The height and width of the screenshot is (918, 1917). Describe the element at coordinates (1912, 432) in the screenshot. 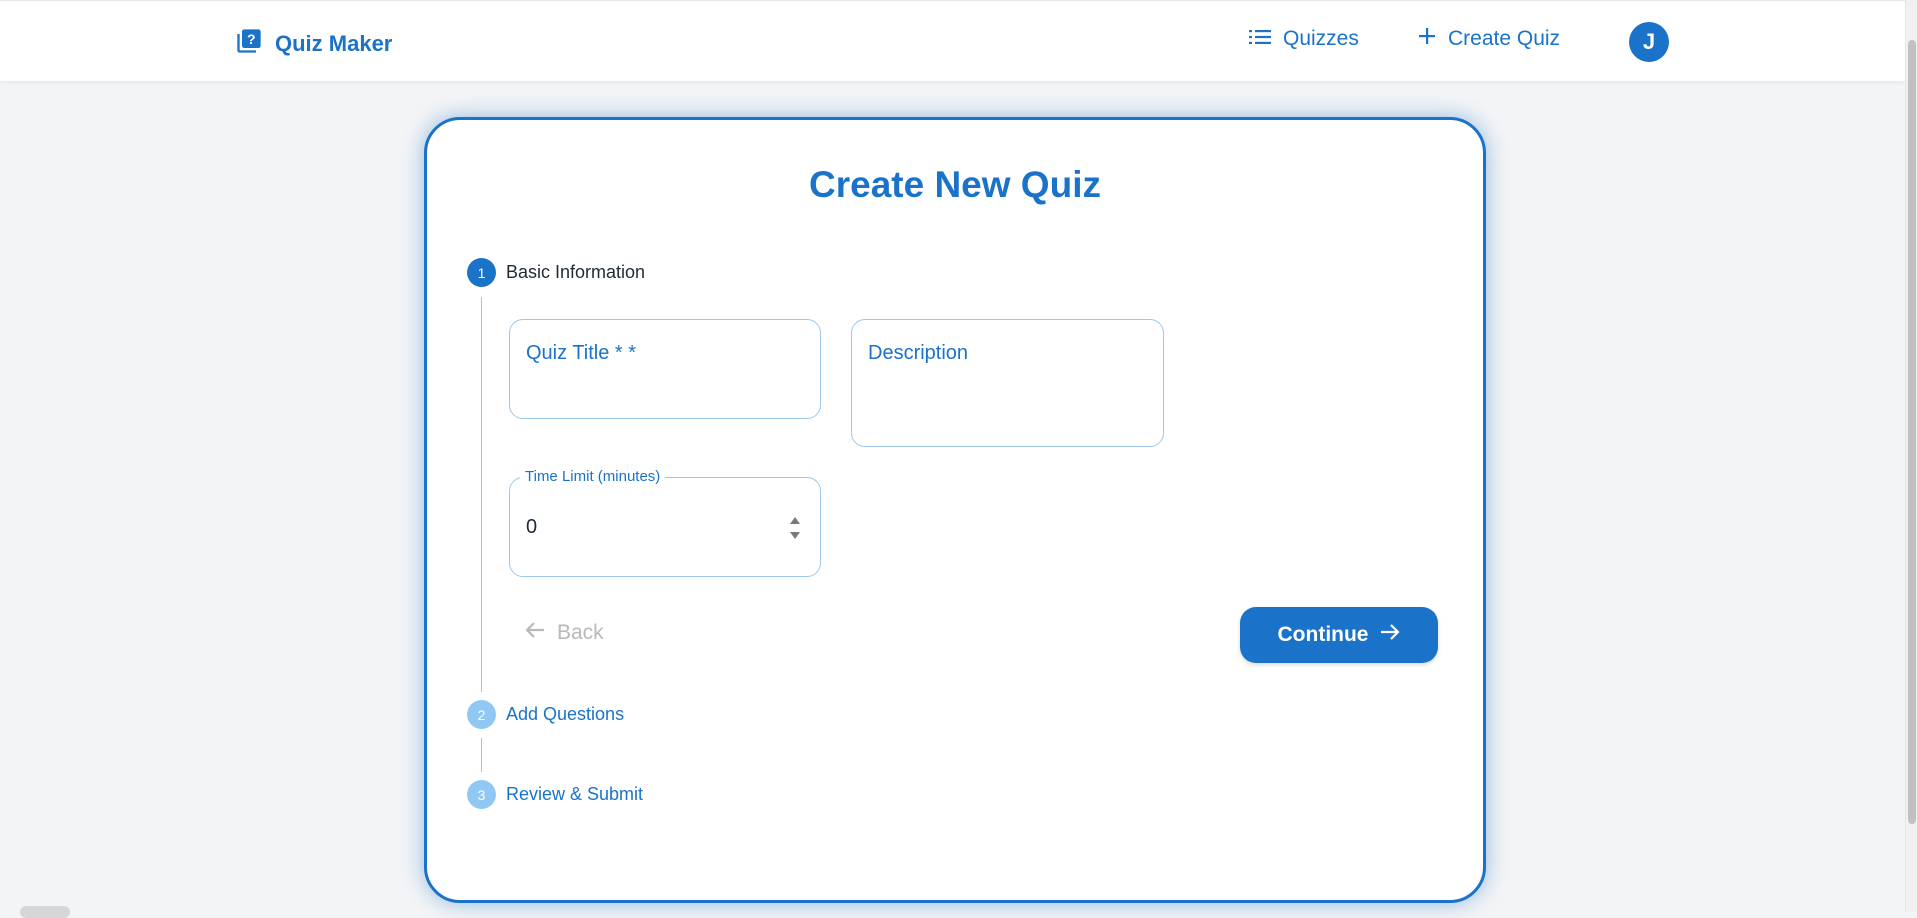

I see `scrollbar-thumb` at that location.